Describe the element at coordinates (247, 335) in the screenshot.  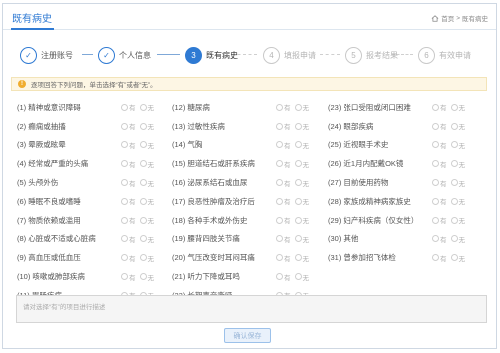
I see `confirm-save-button: 确认保存` at that location.